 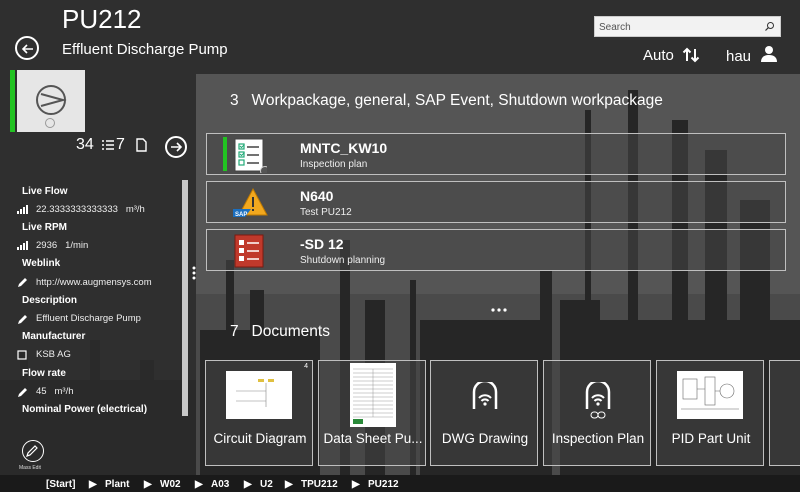 What do you see at coordinates (496, 250) in the screenshot?
I see `workpackage-item: -SD 12 Shutdown planning` at bounding box center [496, 250].